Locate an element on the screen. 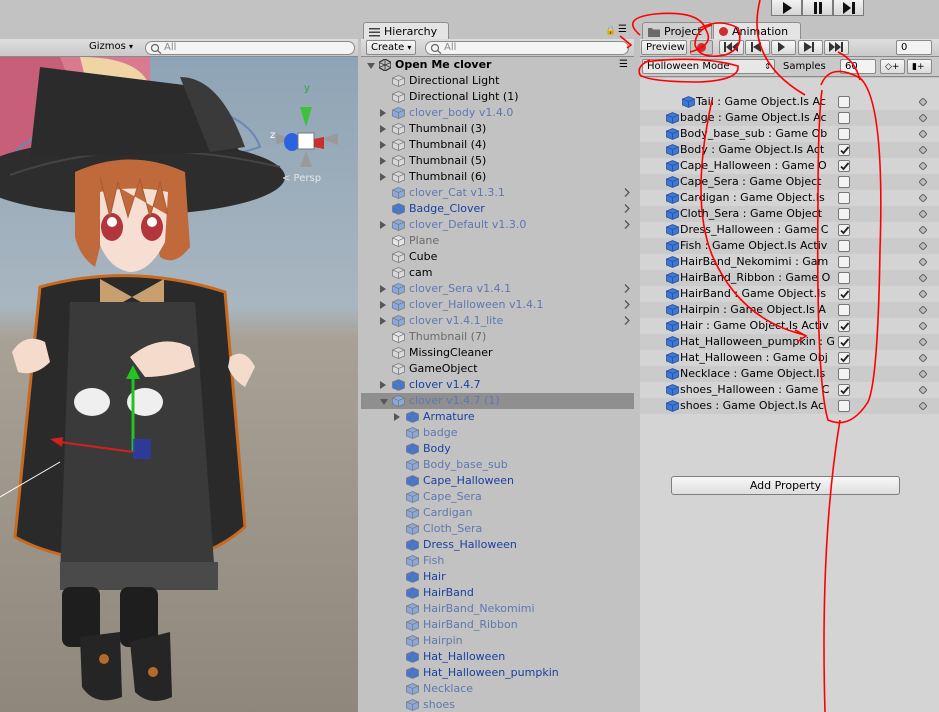 The width and height of the screenshot is (939, 712). property-row: Fish : Game Object.Is Activ is located at coordinates (789, 246).